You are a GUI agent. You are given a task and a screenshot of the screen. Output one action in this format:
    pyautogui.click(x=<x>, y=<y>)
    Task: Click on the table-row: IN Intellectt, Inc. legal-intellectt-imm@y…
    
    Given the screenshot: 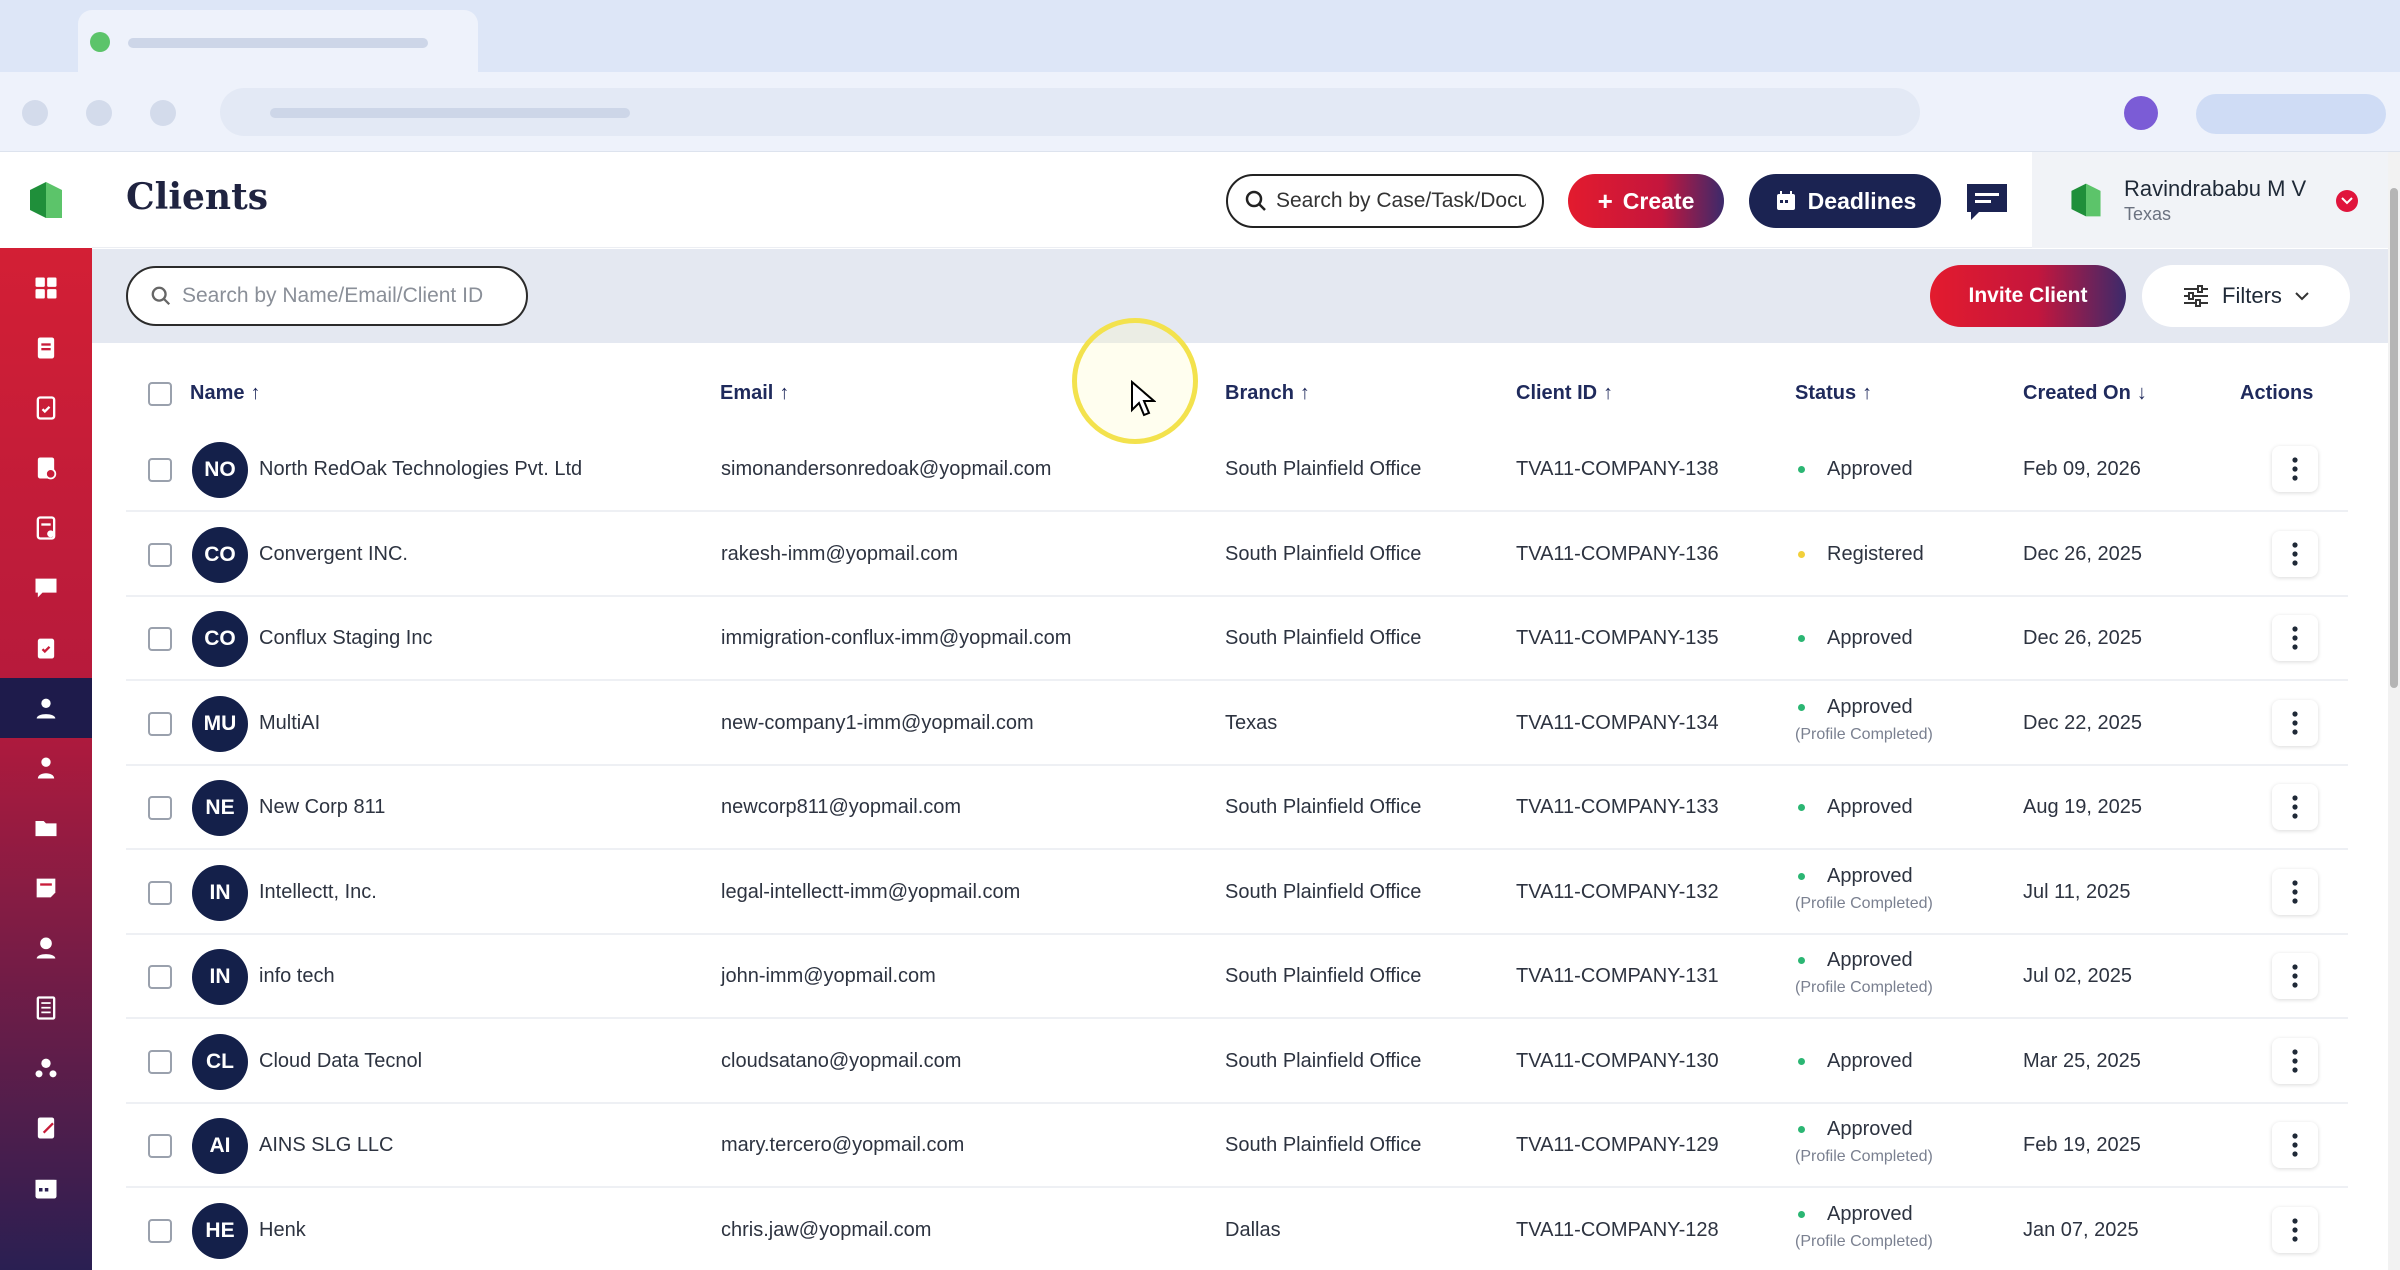 What is the action you would take?
    pyautogui.click(x=1237, y=892)
    